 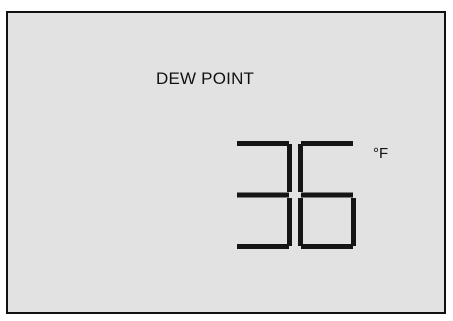 What do you see at coordinates (296, 195) in the screenshot?
I see `seven-segment-digits` at bounding box center [296, 195].